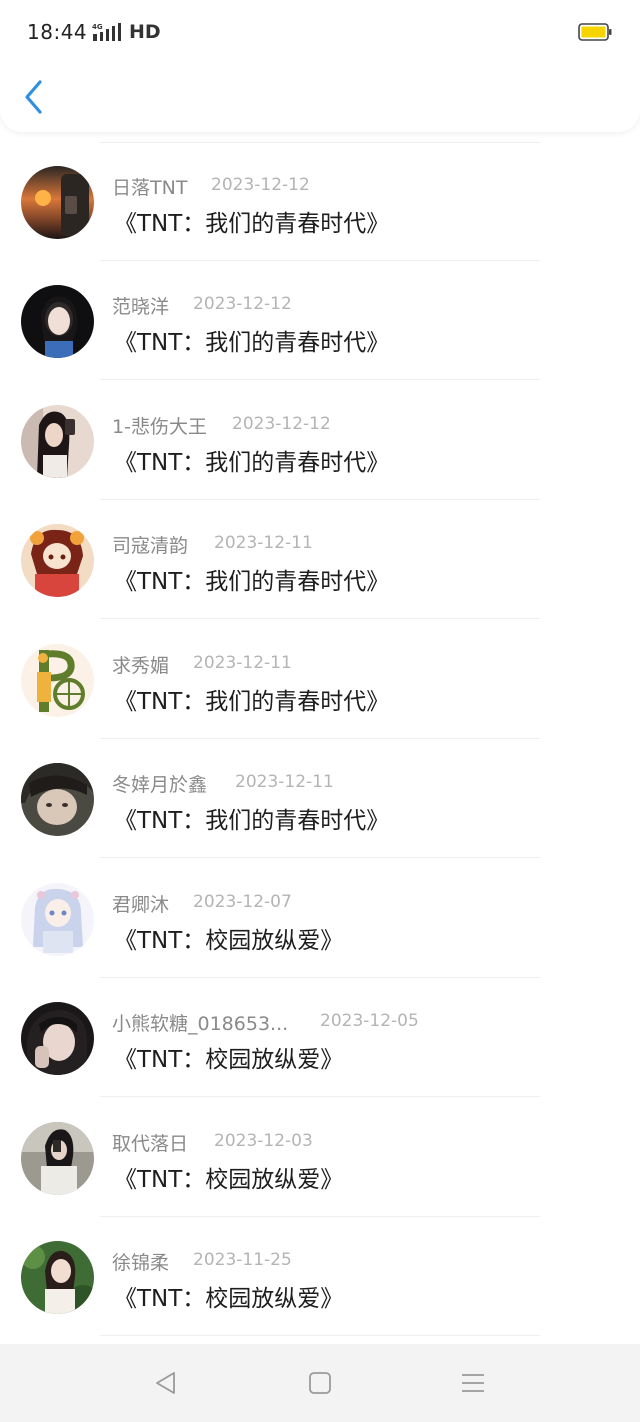  I want to click on system-navigation-bar, so click(320, 1383).